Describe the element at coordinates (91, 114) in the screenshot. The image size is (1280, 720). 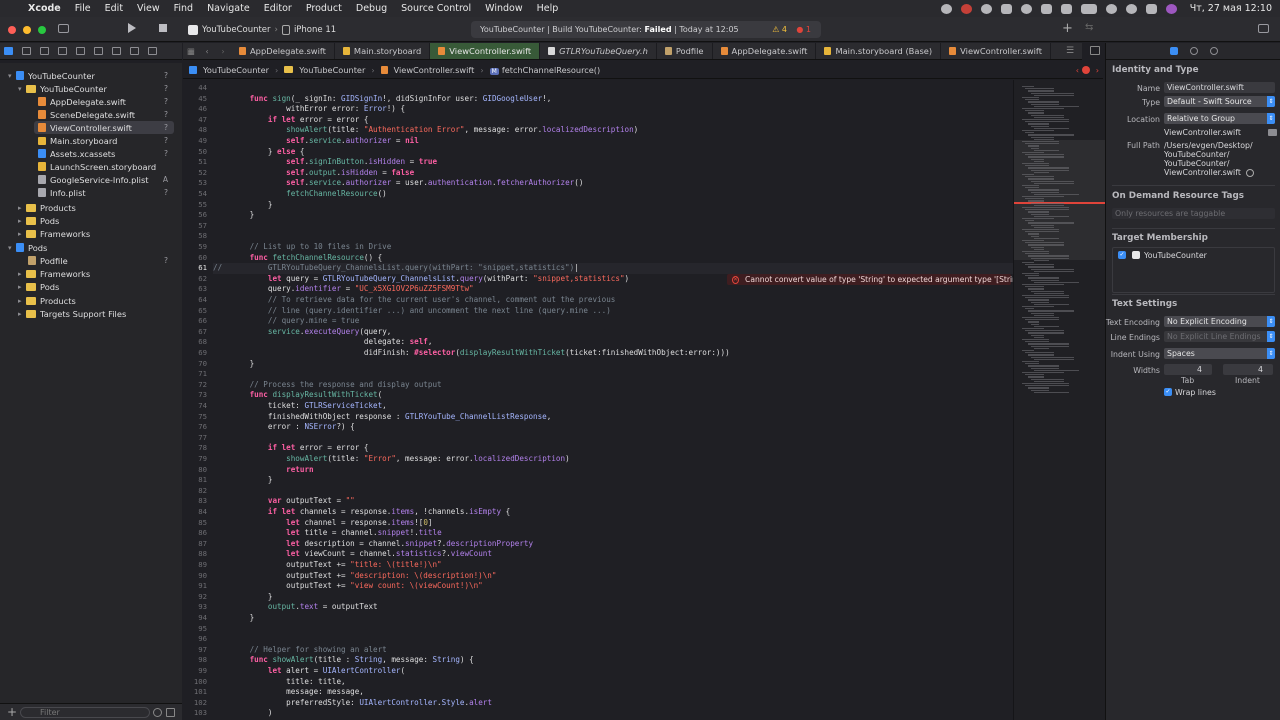
I see `list-item: SceneDelegate.swift?` at that location.